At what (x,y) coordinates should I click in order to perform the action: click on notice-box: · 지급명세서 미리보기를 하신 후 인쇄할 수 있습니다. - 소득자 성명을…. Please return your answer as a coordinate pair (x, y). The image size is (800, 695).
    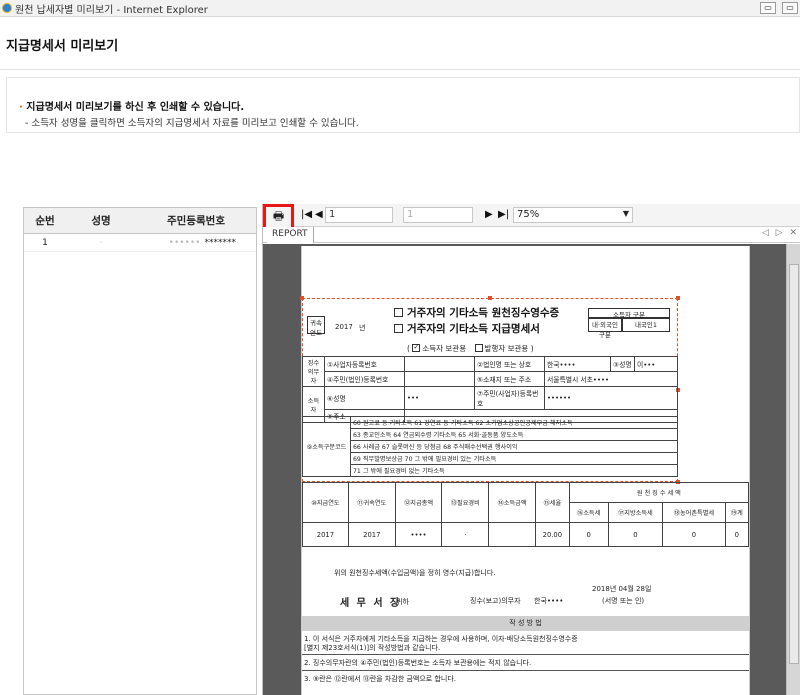
    Looking at the image, I should click on (403, 105).